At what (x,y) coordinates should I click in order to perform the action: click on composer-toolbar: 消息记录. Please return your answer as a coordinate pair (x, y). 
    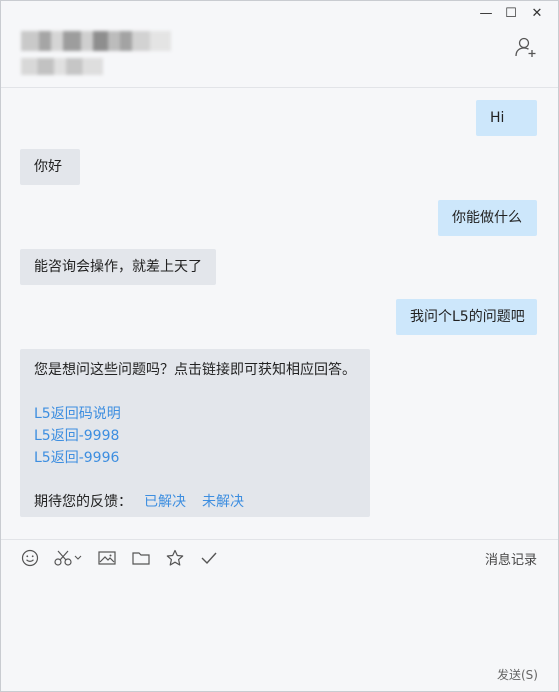
    Looking at the image, I should click on (279, 558).